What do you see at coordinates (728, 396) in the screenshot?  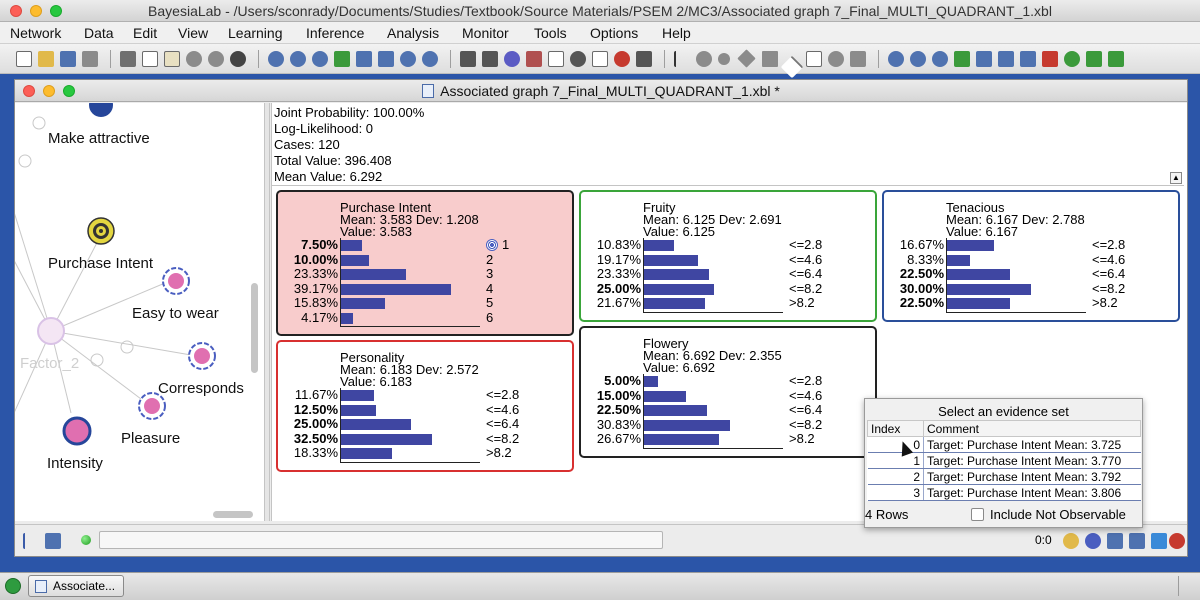 I see `monitor-row: 15.00% <=4.6` at bounding box center [728, 396].